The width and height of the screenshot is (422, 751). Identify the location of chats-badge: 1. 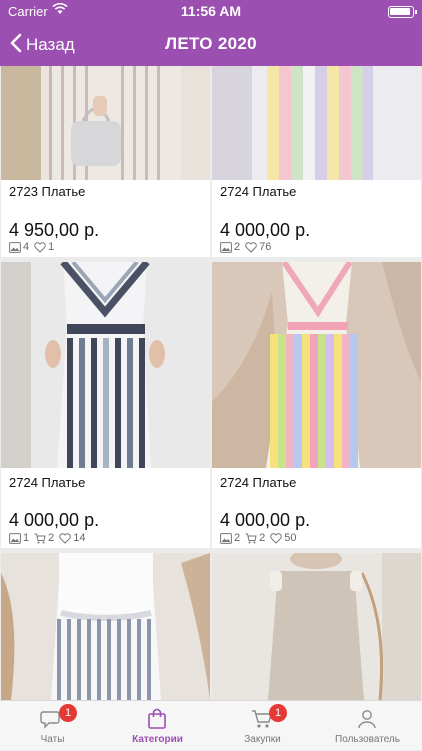
(68, 713).